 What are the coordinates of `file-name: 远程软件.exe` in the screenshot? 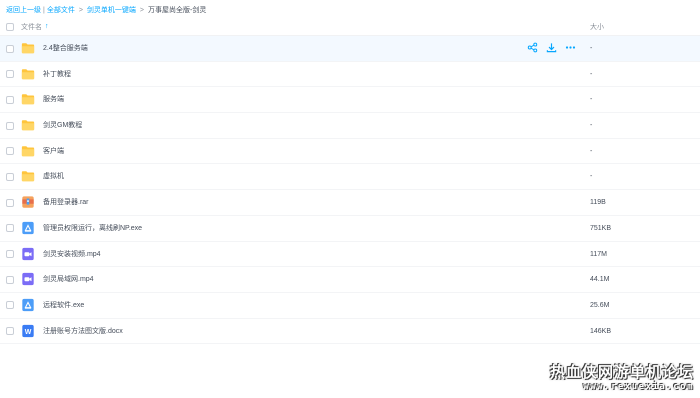 It's located at (63, 305).